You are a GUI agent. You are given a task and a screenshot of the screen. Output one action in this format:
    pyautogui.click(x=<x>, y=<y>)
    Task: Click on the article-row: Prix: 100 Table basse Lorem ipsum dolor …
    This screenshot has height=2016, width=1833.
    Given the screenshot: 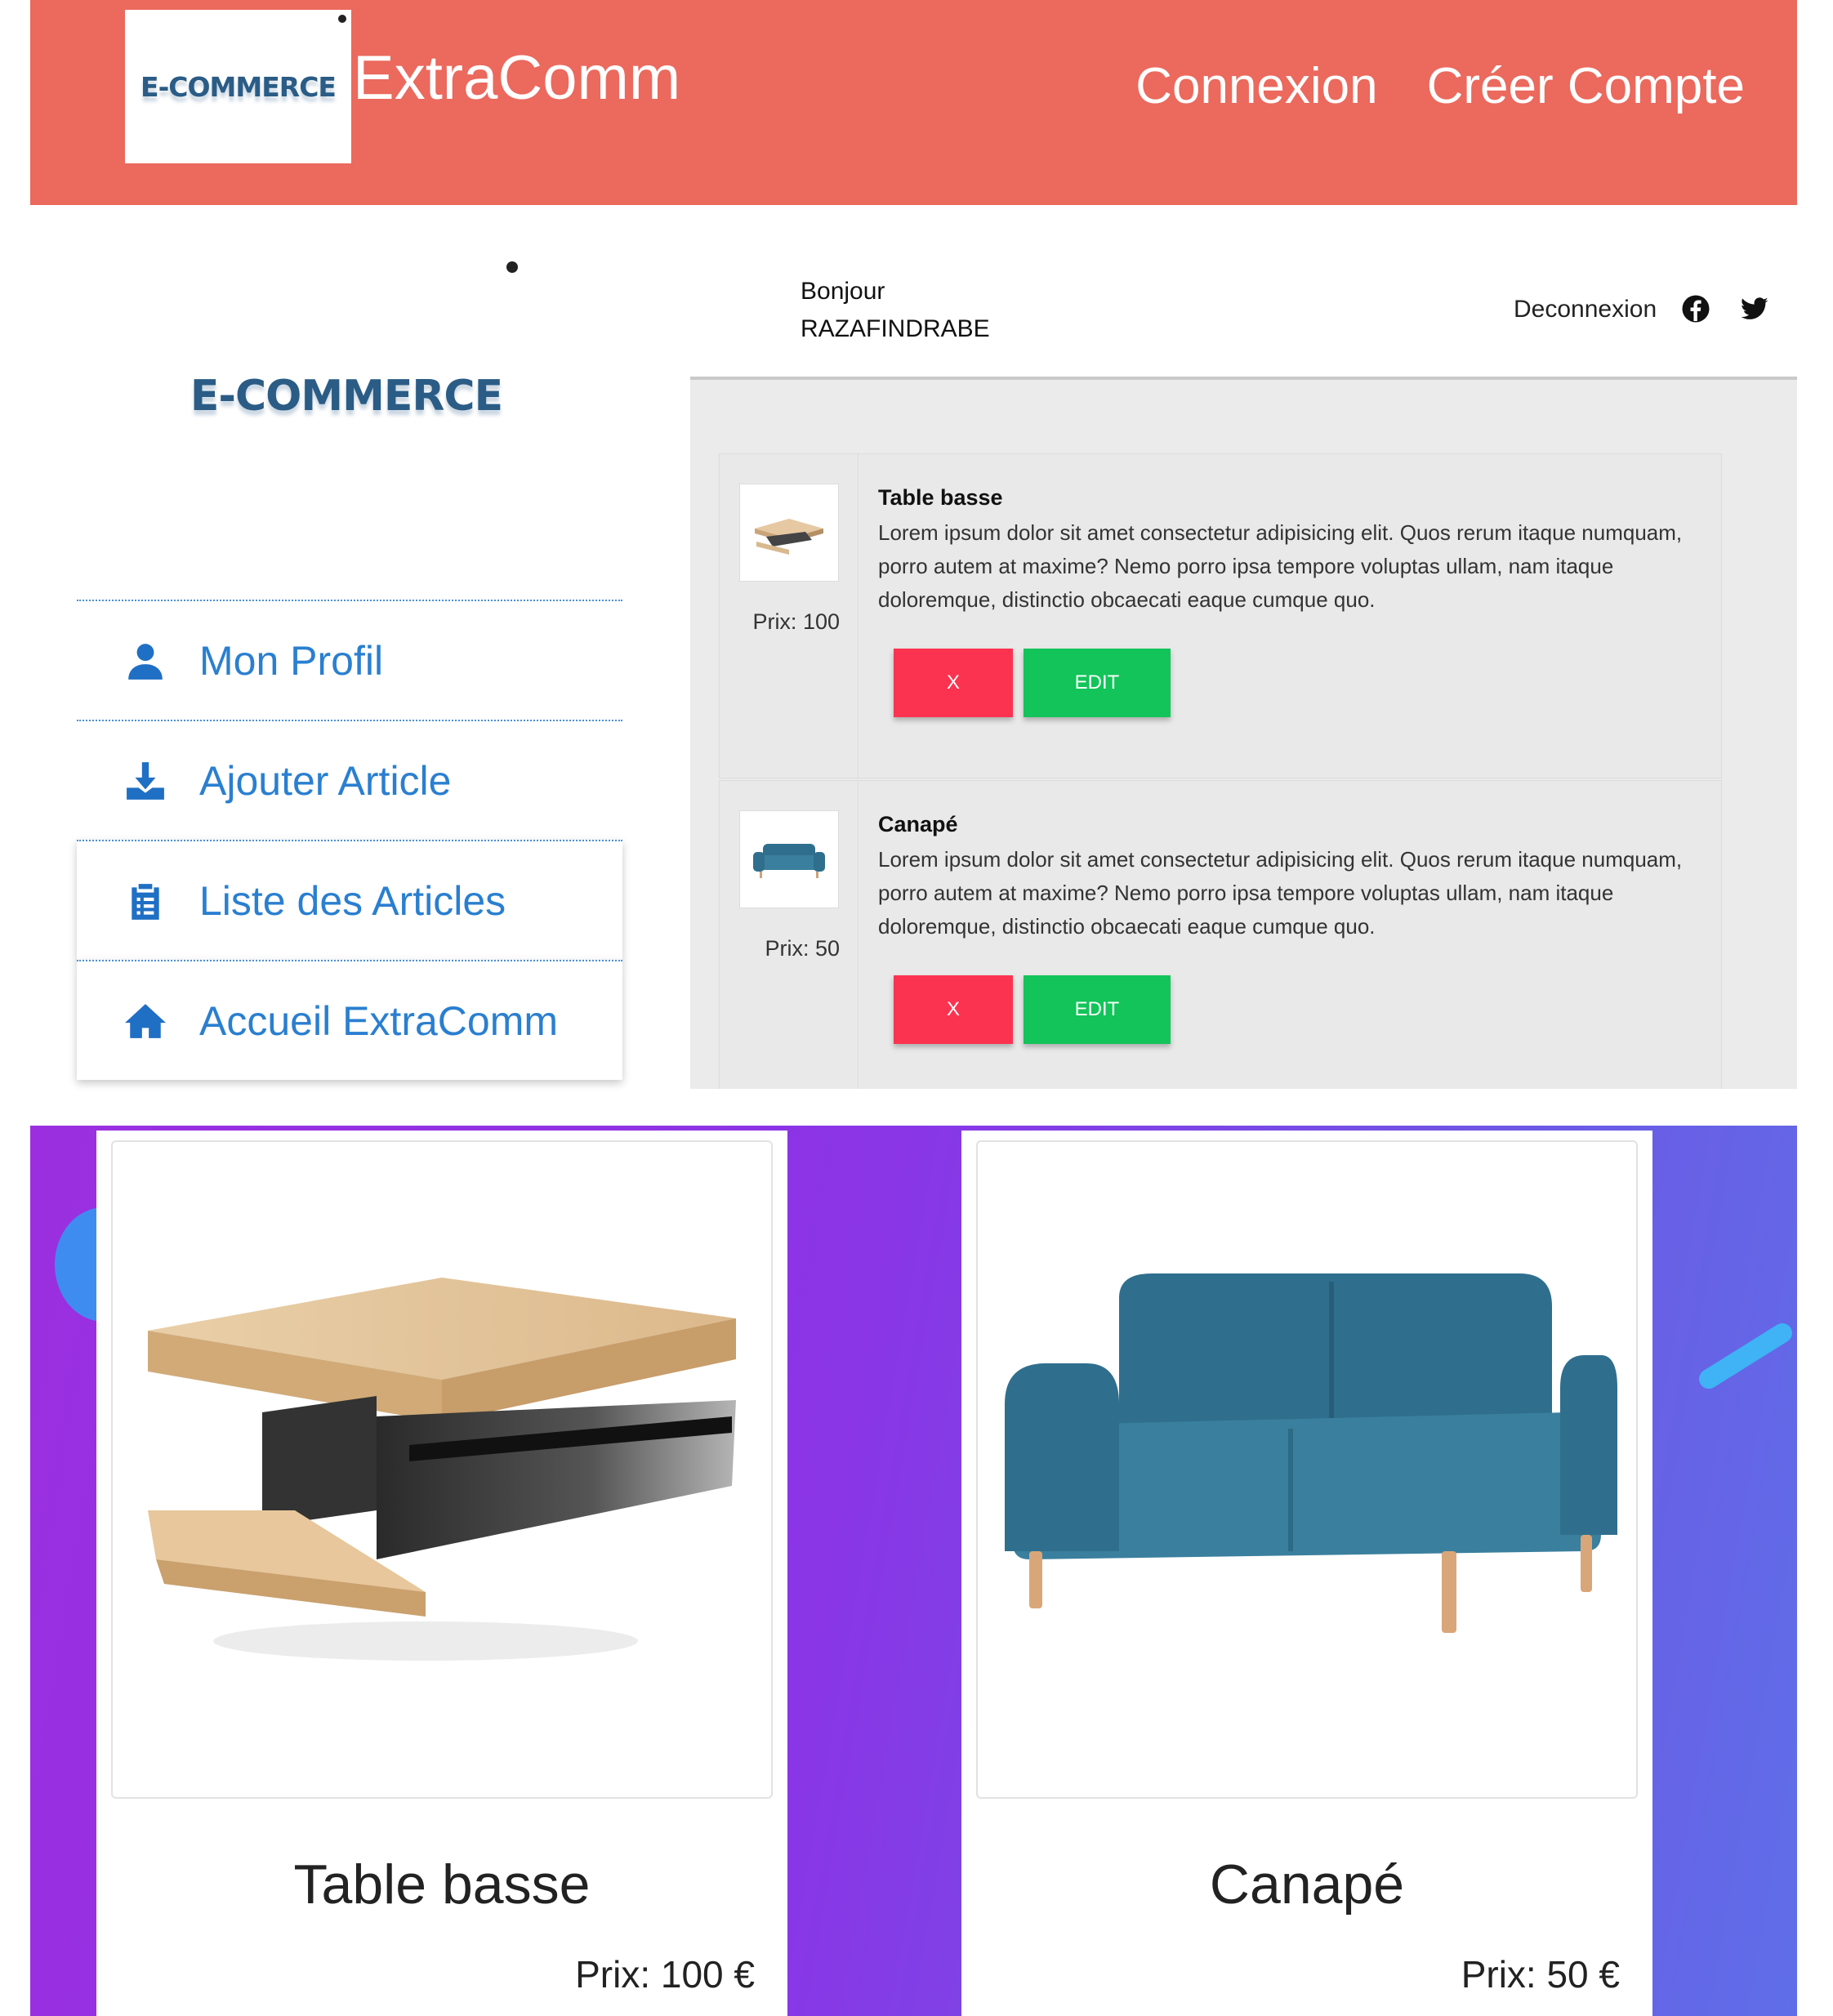 What is the action you would take?
    pyautogui.click(x=1221, y=615)
    